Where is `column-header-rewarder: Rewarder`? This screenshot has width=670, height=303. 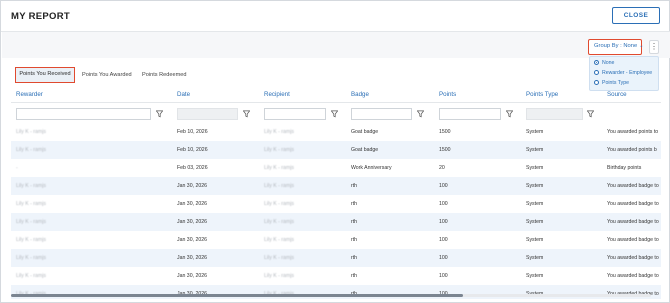 column-header-rewarder: Rewarder is located at coordinates (29, 94).